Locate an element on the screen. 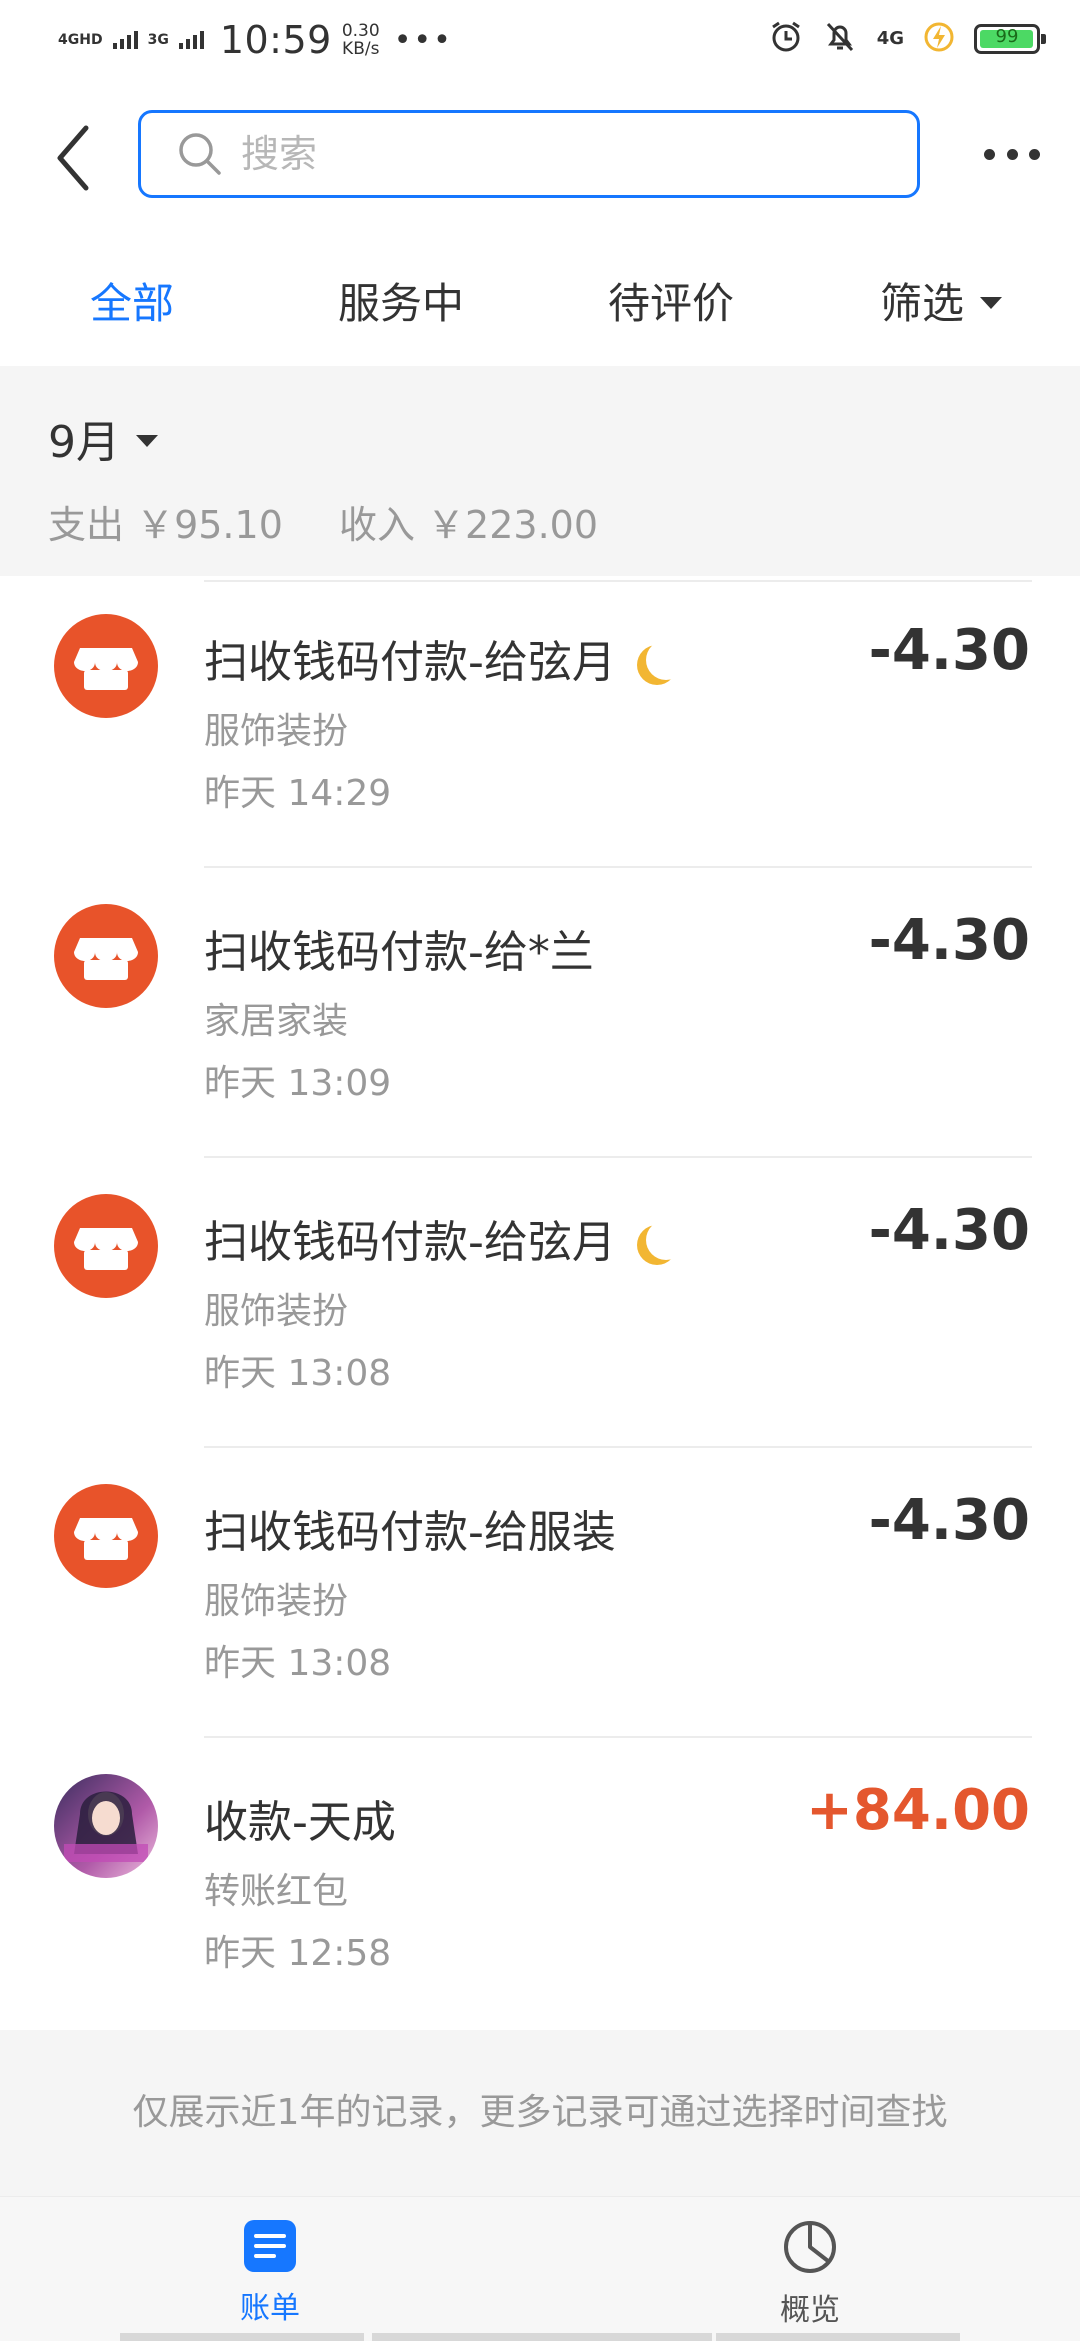 The height and width of the screenshot is (2341, 1080). month-selector: 9月 is located at coordinates (103, 438).